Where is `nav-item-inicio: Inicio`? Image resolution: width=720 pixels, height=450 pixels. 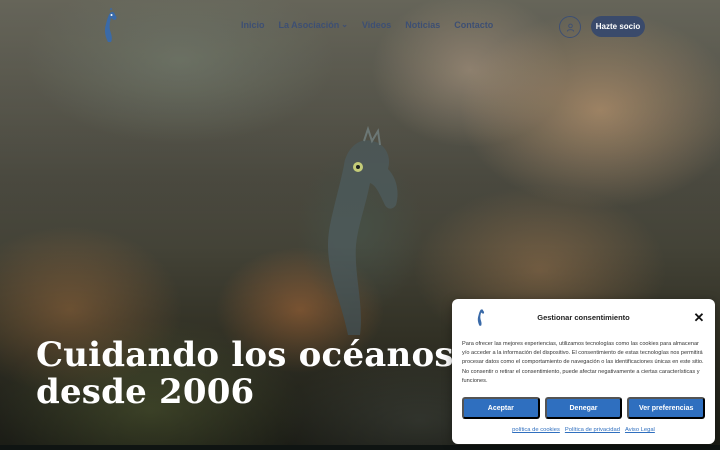
nav-item-inicio: Inicio is located at coordinates (253, 25).